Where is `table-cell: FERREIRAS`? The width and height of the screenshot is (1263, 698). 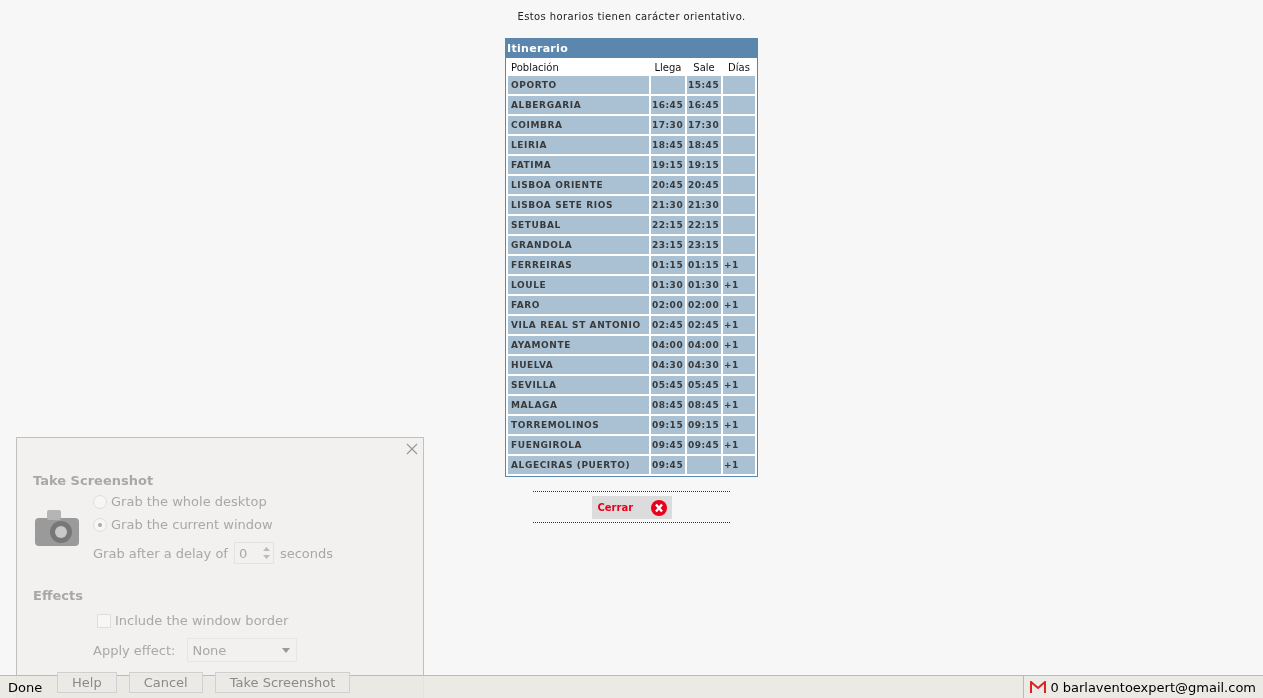 table-cell: FERREIRAS is located at coordinates (578, 265).